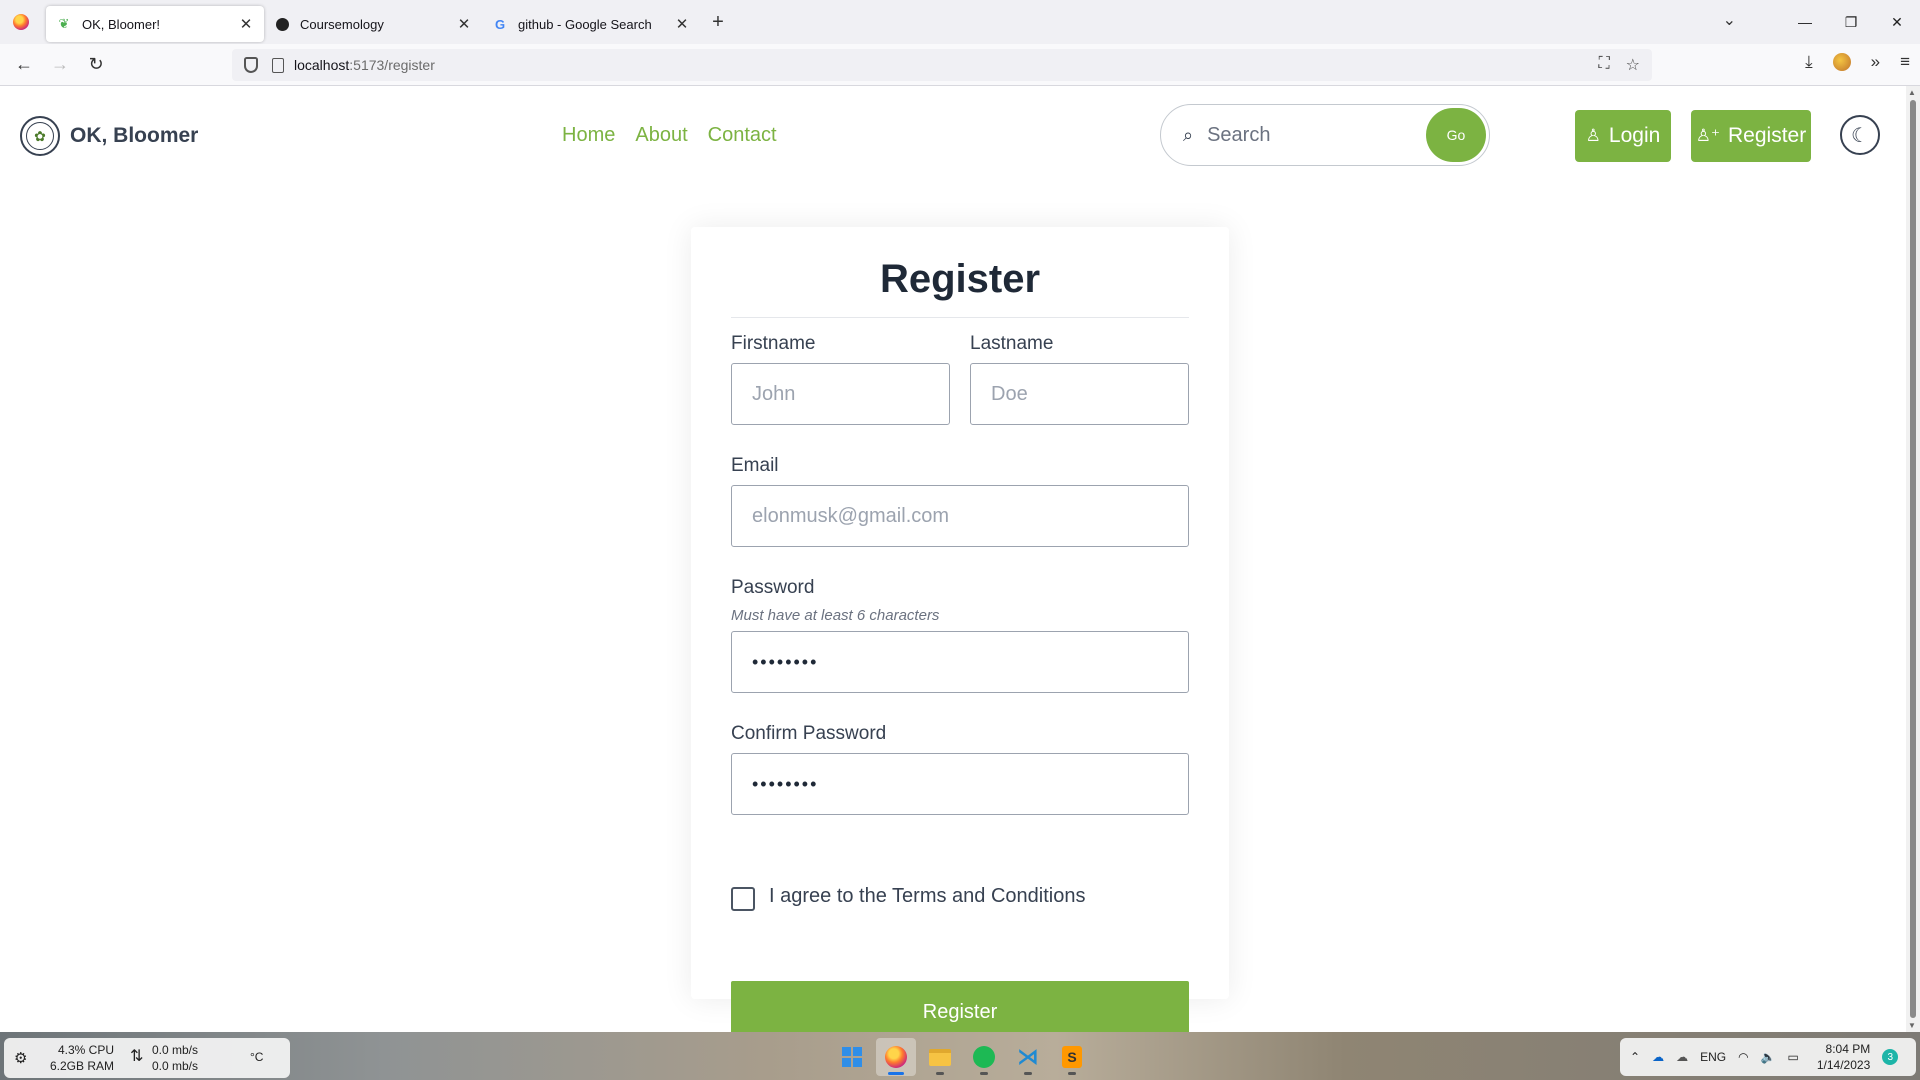 The image size is (1920, 1080). What do you see at coordinates (1079, 394) in the screenshot?
I see `lastname-input: Doe` at bounding box center [1079, 394].